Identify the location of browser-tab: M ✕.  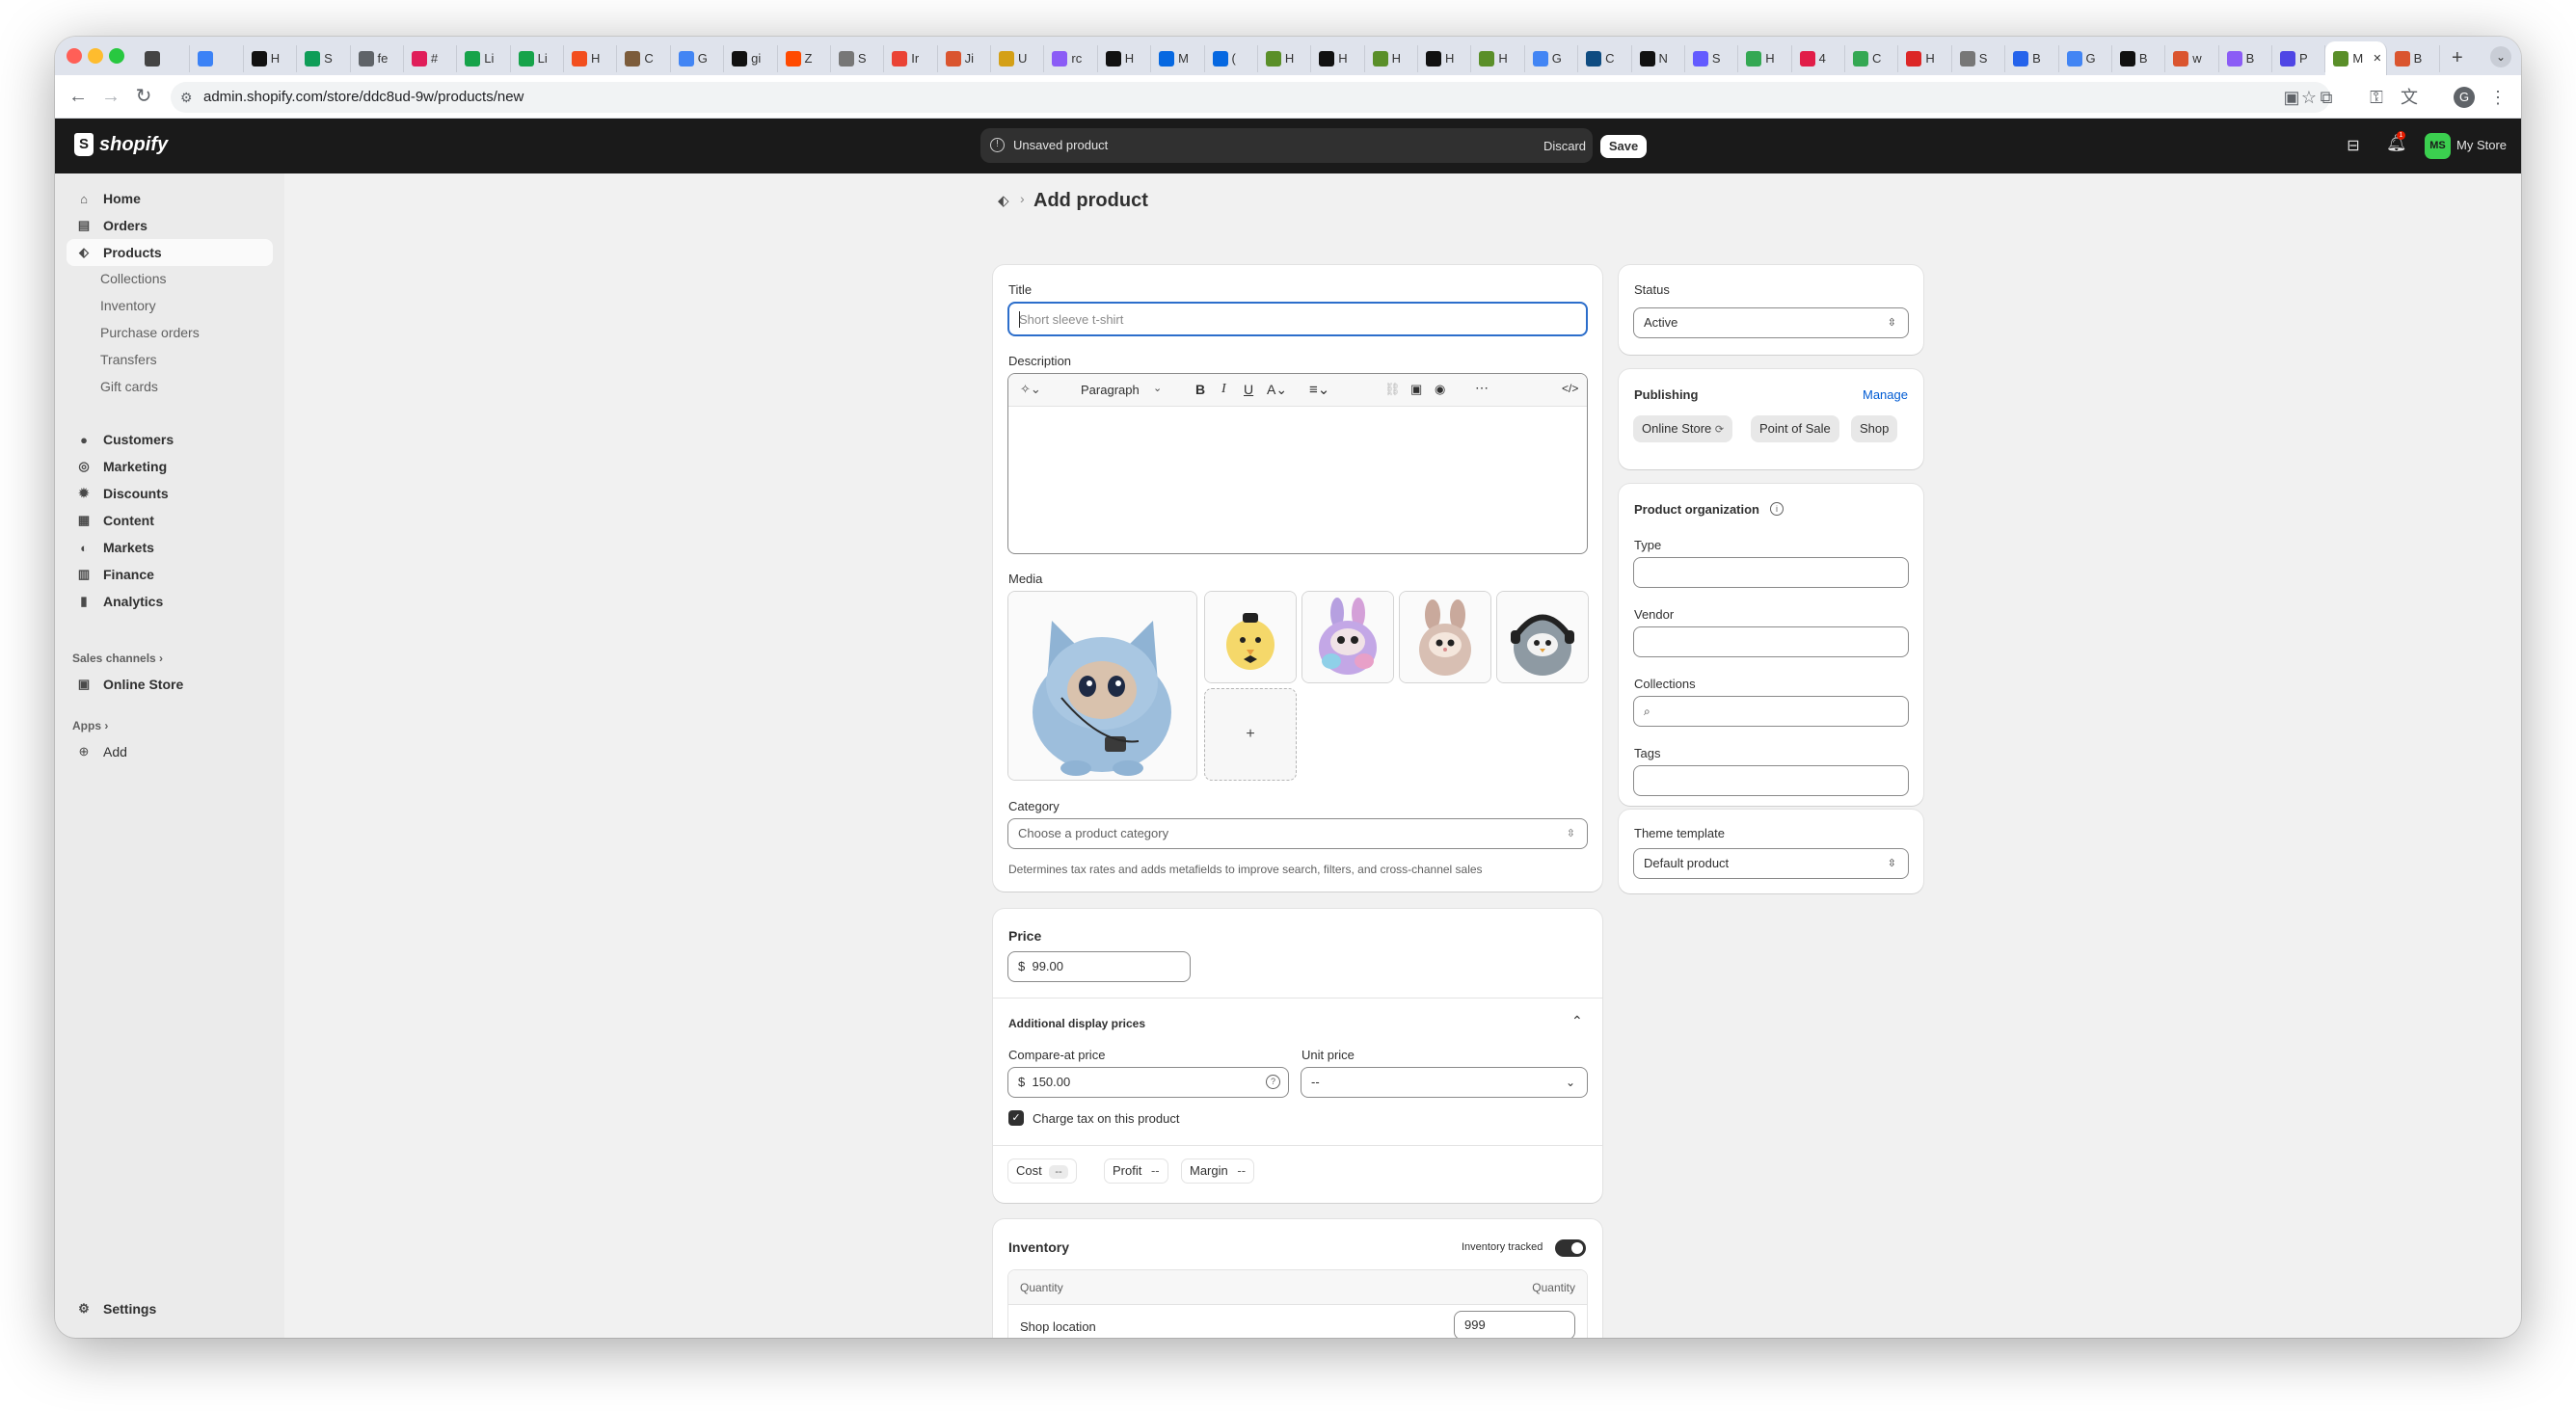
(2356, 58).